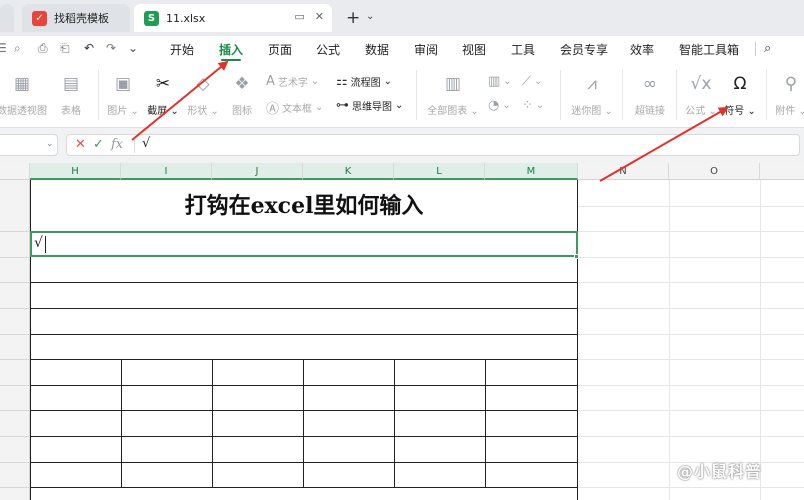  What do you see at coordinates (231, 49) in the screenshot?
I see `menu-item-insert: 插入` at bounding box center [231, 49].